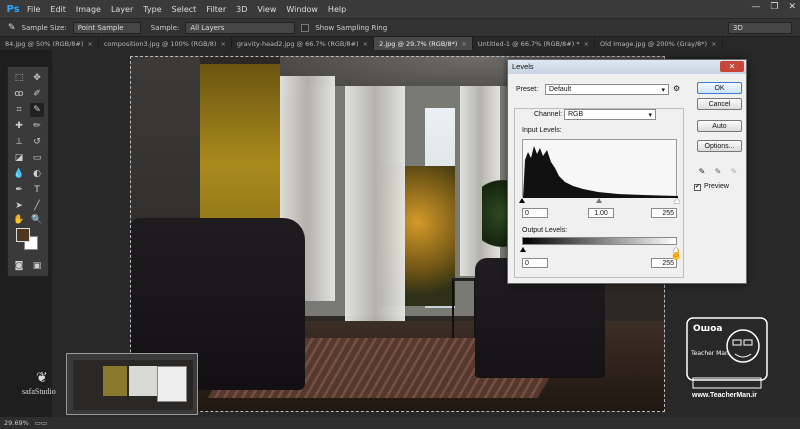 The width and height of the screenshot is (800, 429). Describe the element at coordinates (522, 200) in the screenshot. I see `input-black-slider-handle` at that location.